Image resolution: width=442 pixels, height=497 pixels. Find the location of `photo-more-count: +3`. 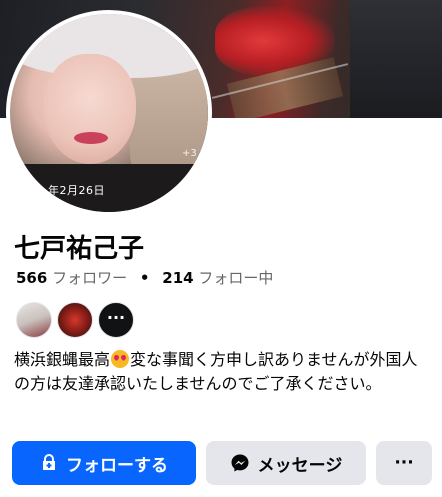

photo-more-count: +3 is located at coordinates (189, 153).